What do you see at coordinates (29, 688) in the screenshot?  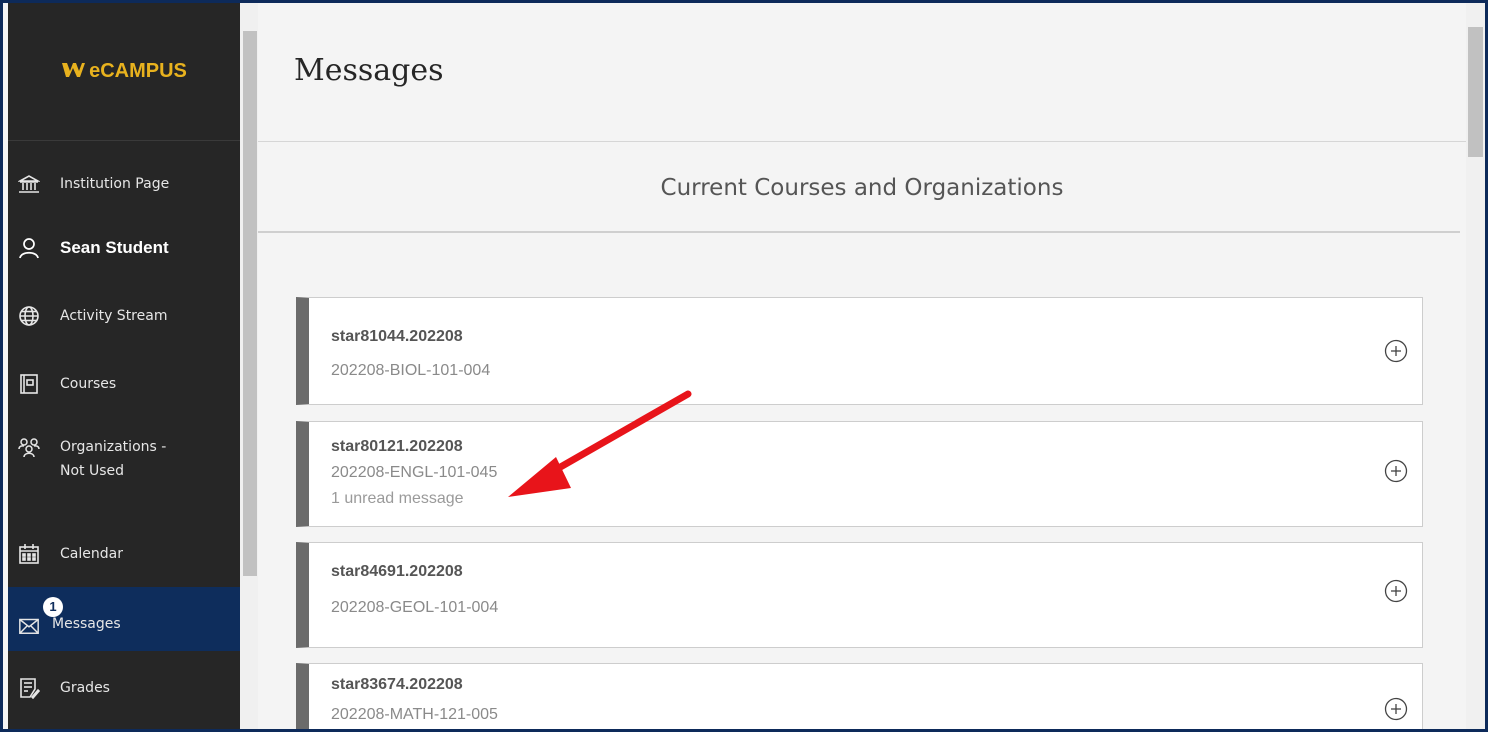 I see `grades-icon` at bounding box center [29, 688].